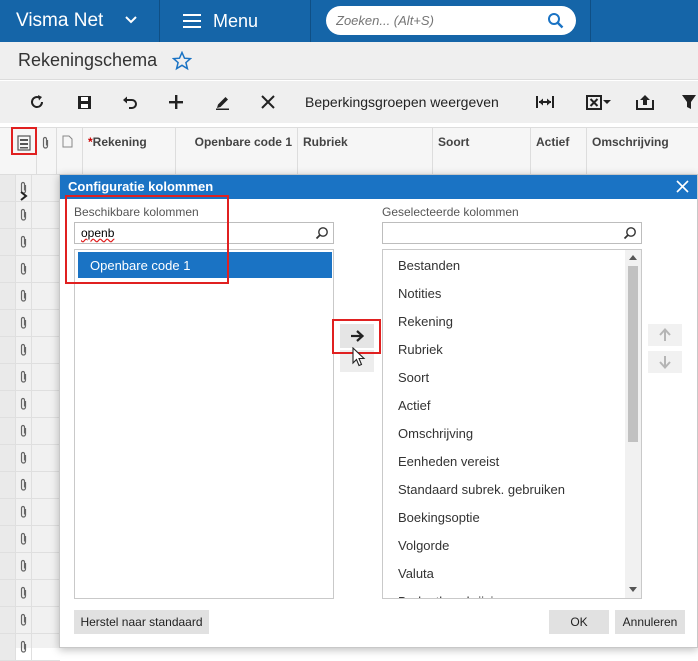  What do you see at coordinates (80, 21) in the screenshot?
I see `company-switcher: Visma Net` at bounding box center [80, 21].